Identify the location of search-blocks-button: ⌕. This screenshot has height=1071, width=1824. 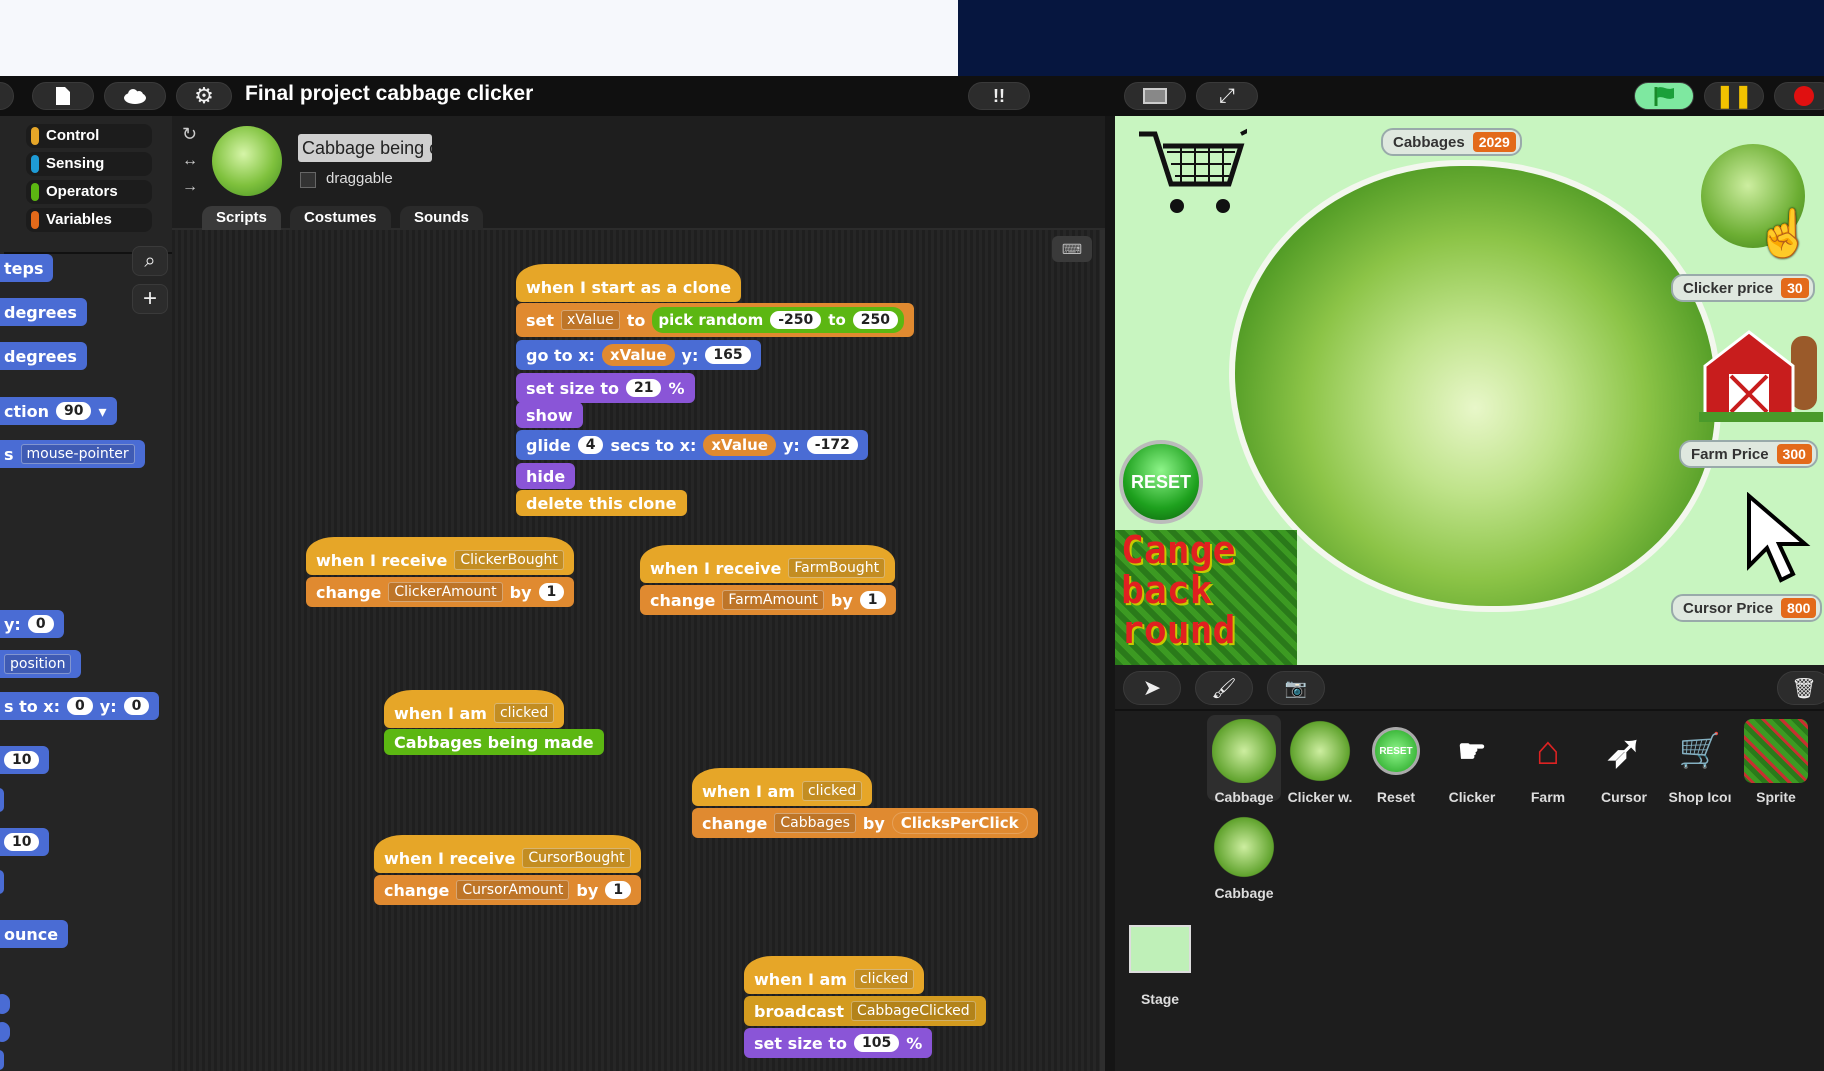
(150, 261).